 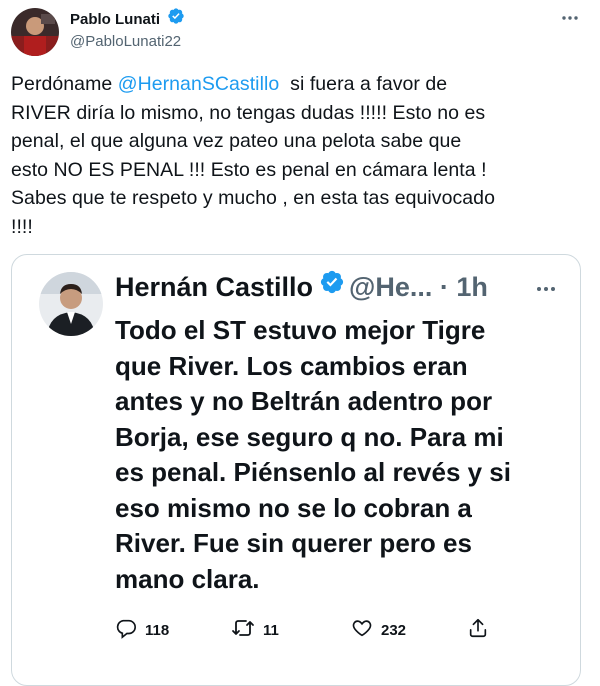 I want to click on author-display-name: Pablo Lunati, so click(x=115, y=20).